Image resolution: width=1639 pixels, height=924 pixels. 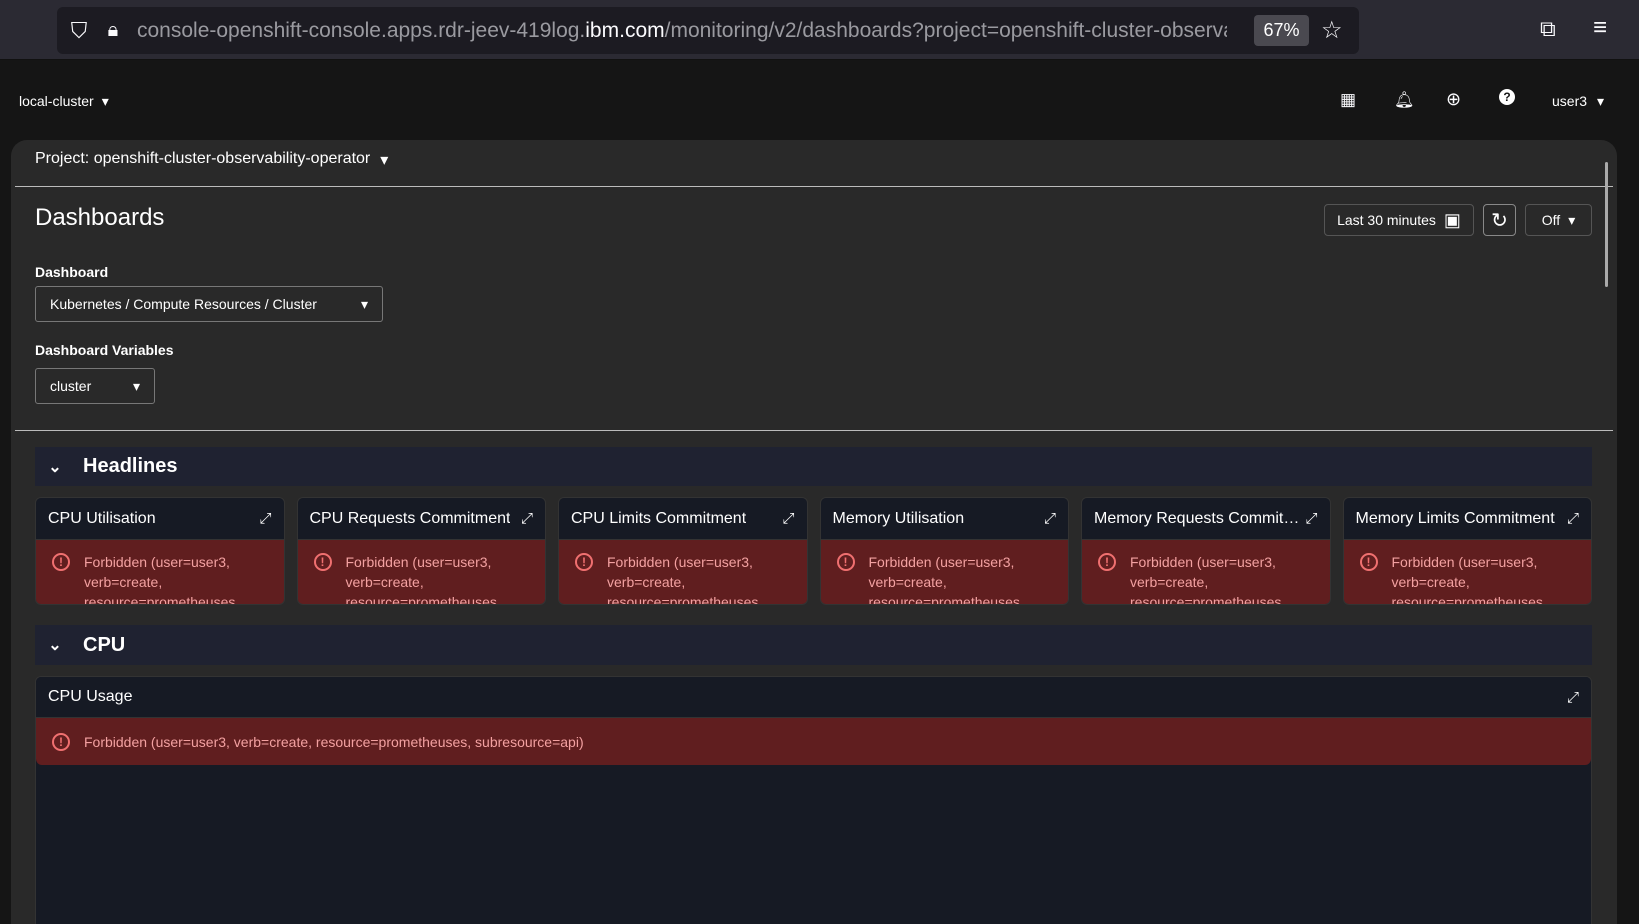 I want to click on cluster-selector: local-cluster ▾, so click(x=64, y=101).